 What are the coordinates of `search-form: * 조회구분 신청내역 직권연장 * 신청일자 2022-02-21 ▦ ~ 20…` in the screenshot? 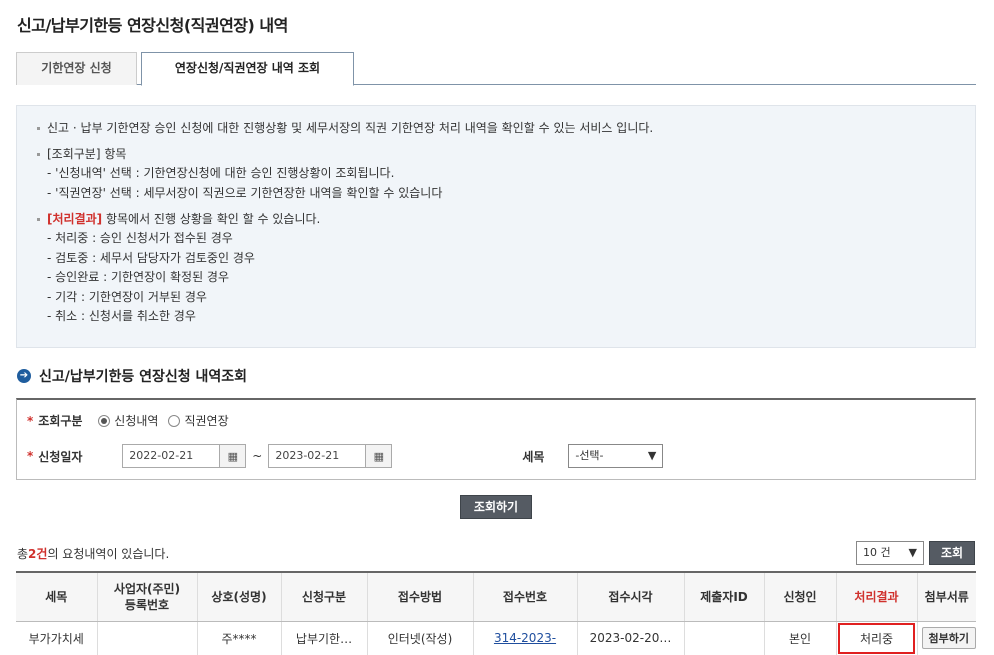 It's located at (496, 439).